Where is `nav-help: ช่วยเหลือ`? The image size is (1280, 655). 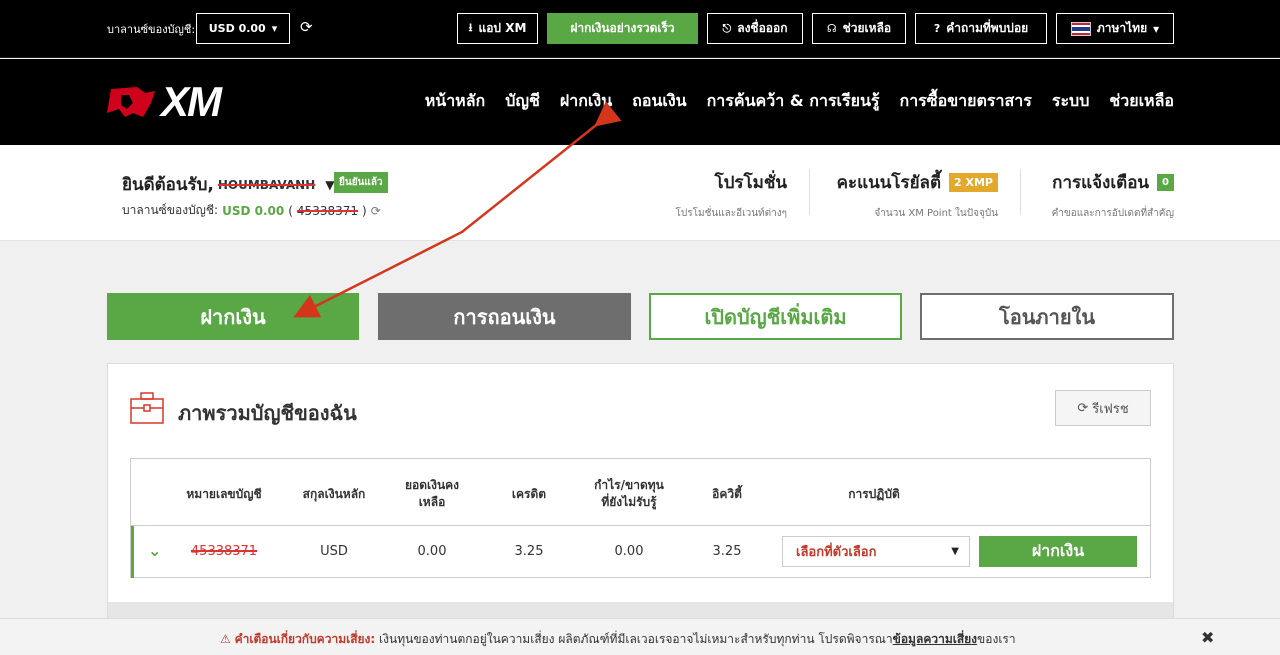 nav-help: ช่วยเหลือ is located at coordinates (1141, 101).